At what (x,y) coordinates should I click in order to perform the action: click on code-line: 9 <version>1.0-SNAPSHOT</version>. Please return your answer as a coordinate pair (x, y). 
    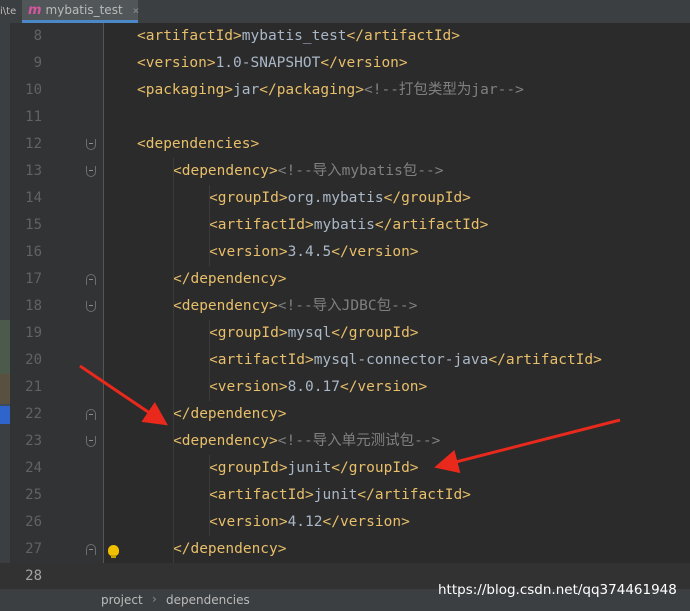
    Looking at the image, I should click on (345, 63).